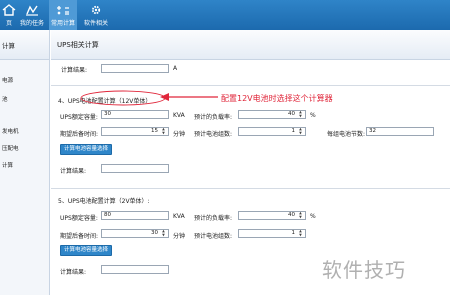 The image size is (450, 295). Describe the element at coordinates (364, 270) in the screenshot. I see `watermark: 软件技巧` at that location.